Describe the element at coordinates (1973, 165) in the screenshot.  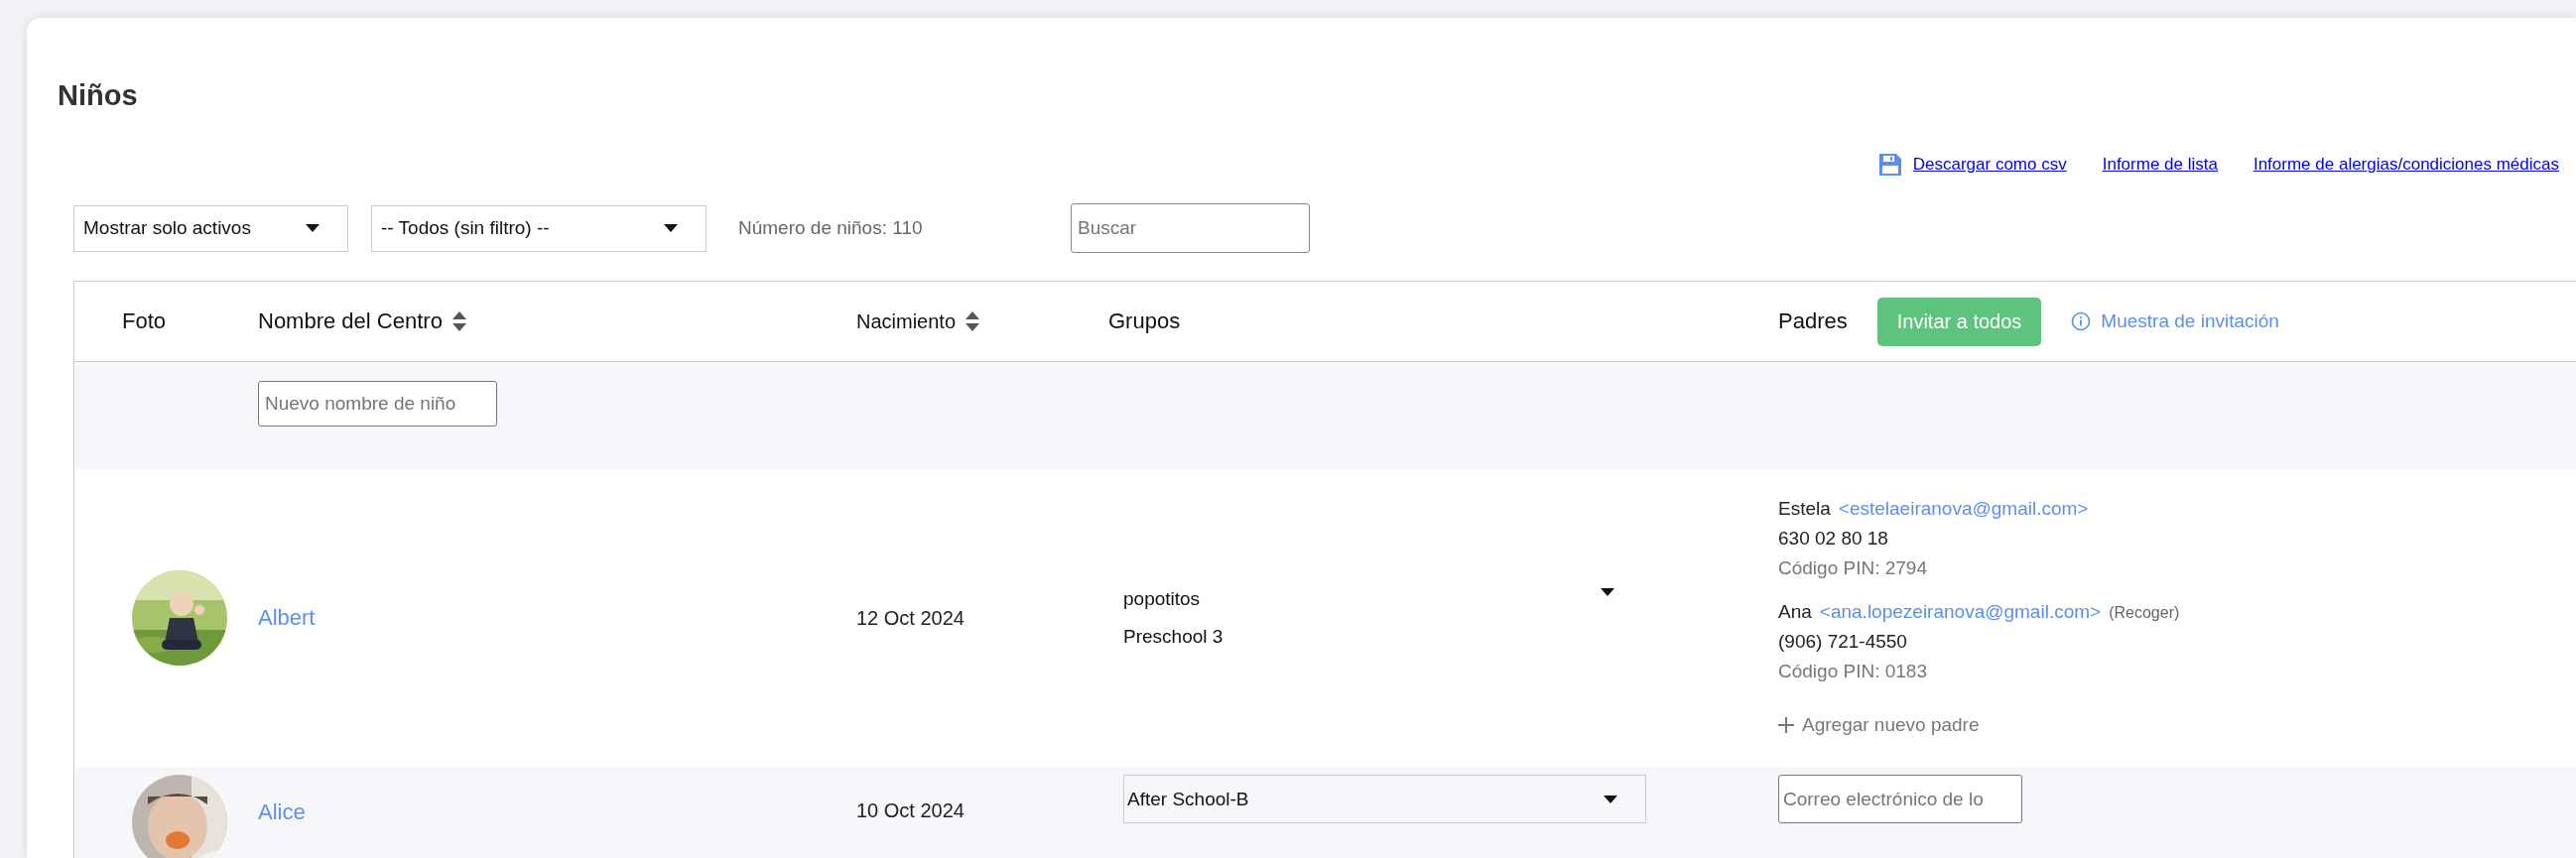
I see `report-link: Descargar como csv` at that location.